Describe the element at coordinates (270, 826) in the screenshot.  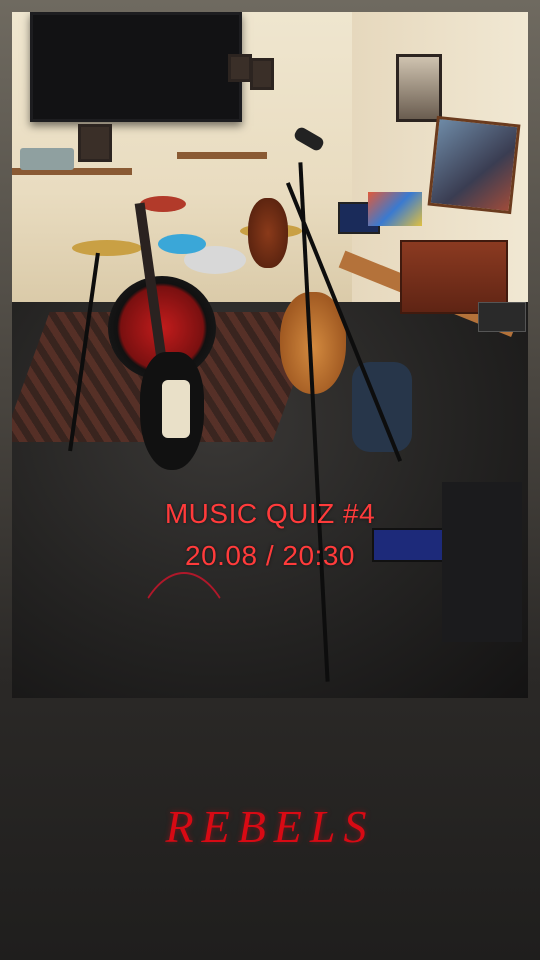
I see `brand-name: REBELS` at that location.